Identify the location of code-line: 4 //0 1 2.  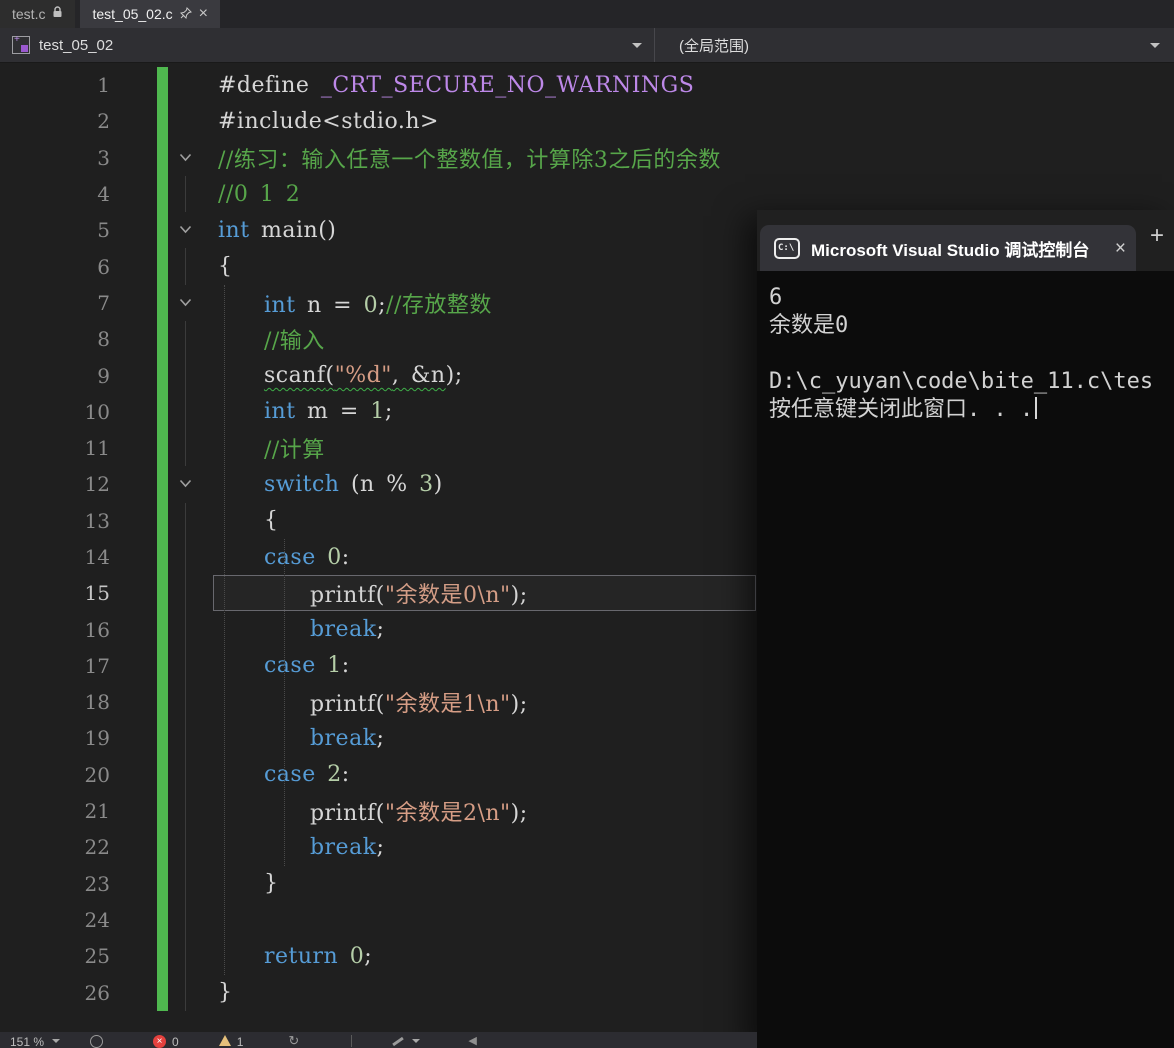
(587, 194).